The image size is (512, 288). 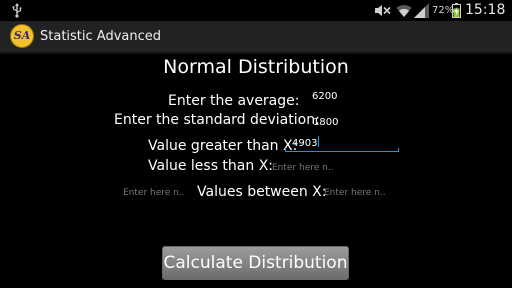 What do you see at coordinates (22, 36) in the screenshot?
I see `app-logo-icon: SA` at bounding box center [22, 36].